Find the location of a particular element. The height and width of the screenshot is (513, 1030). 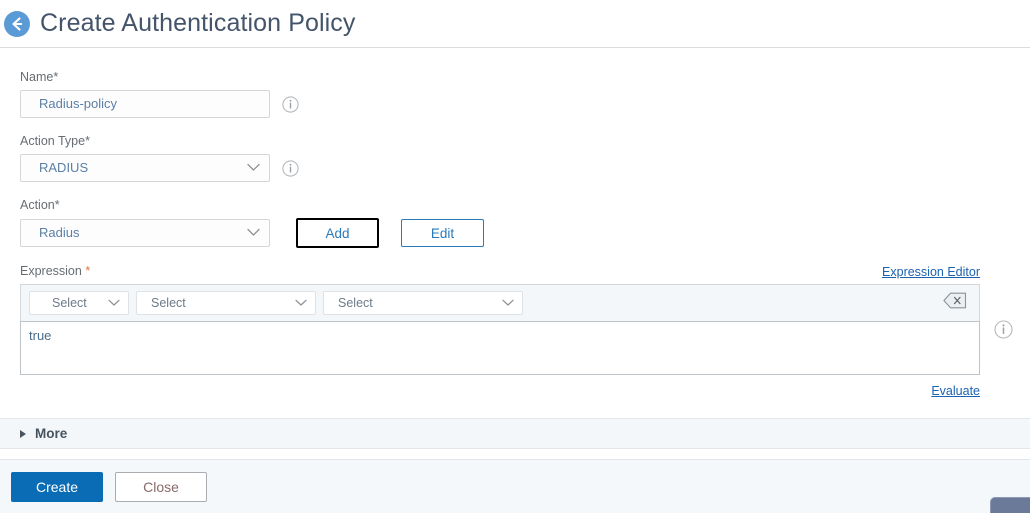

corner-widget is located at coordinates (1010, 505).